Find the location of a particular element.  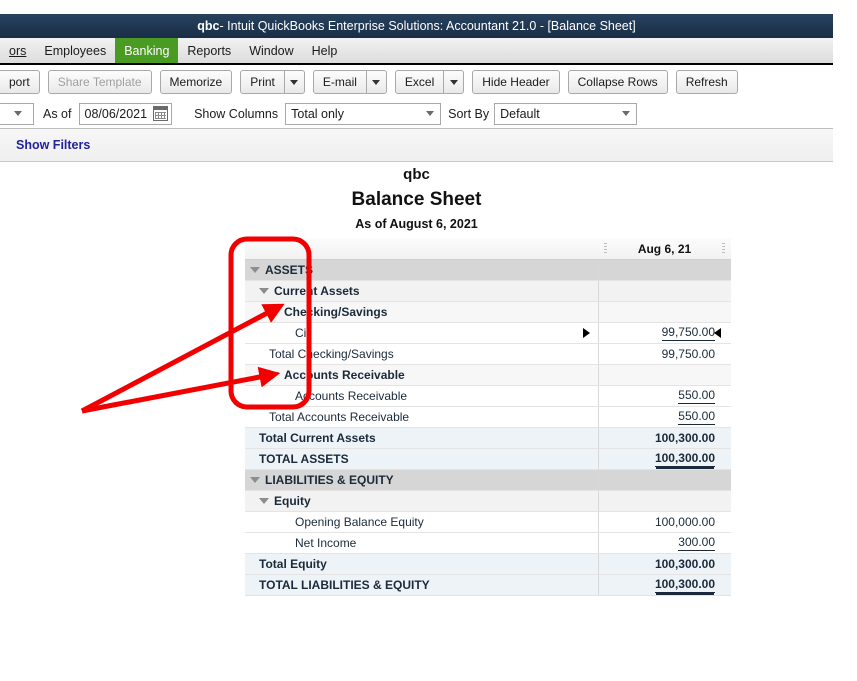

table-row: TOTAL LIABILITIES & EQUITY 100,300.00 is located at coordinates (488, 585).